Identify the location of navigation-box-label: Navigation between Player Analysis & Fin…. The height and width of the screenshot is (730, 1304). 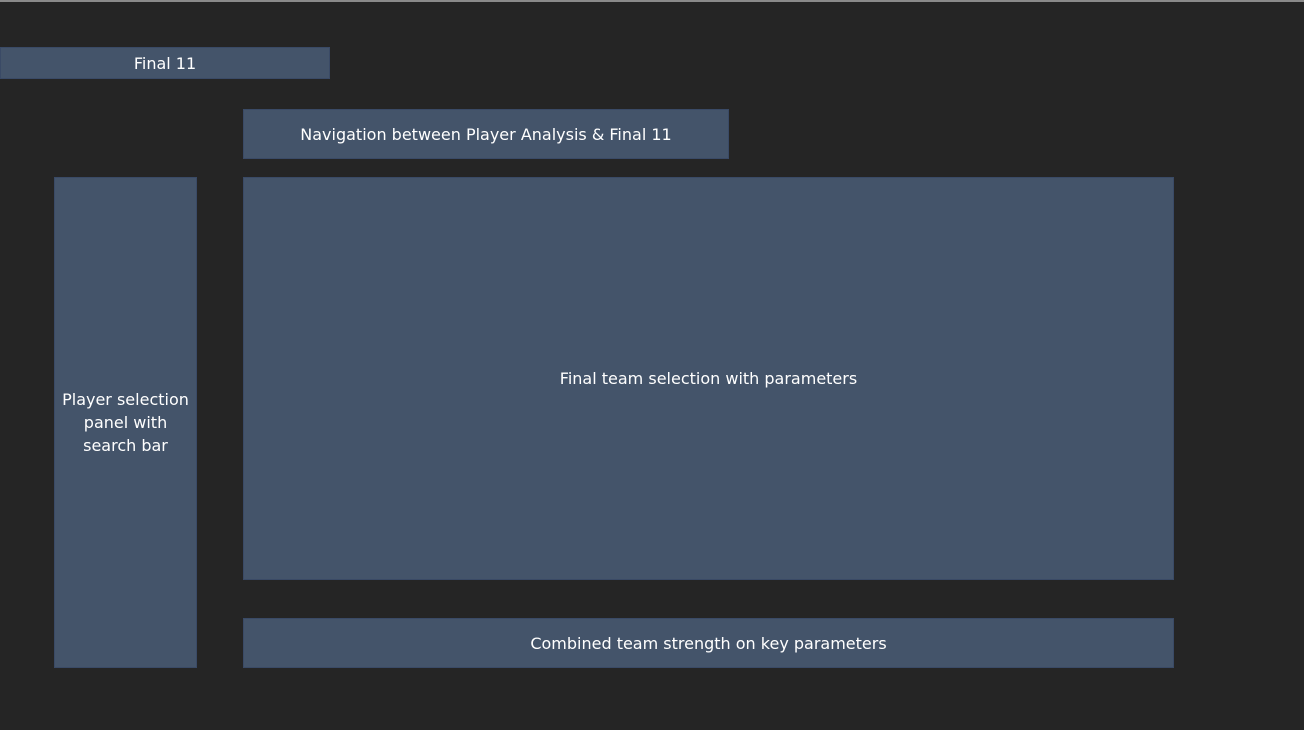
(486, 134).